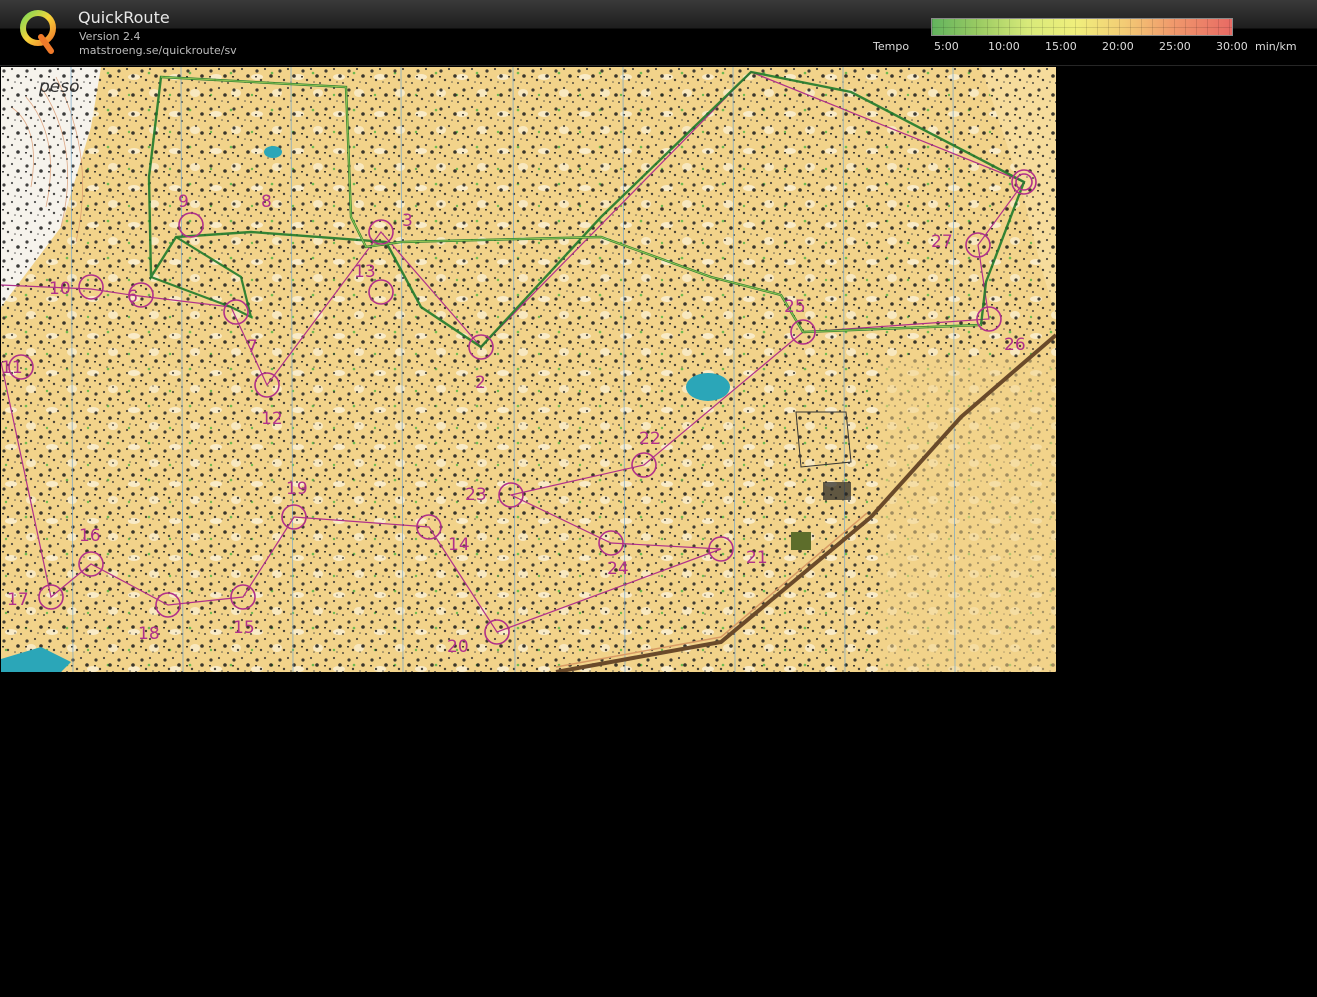 The height and width of the screenshot is (997, 1317). What do you see at coordinates (59, 87) in the screenshot?
I see `map-place-name: peso` at bounding box center [59, 87].